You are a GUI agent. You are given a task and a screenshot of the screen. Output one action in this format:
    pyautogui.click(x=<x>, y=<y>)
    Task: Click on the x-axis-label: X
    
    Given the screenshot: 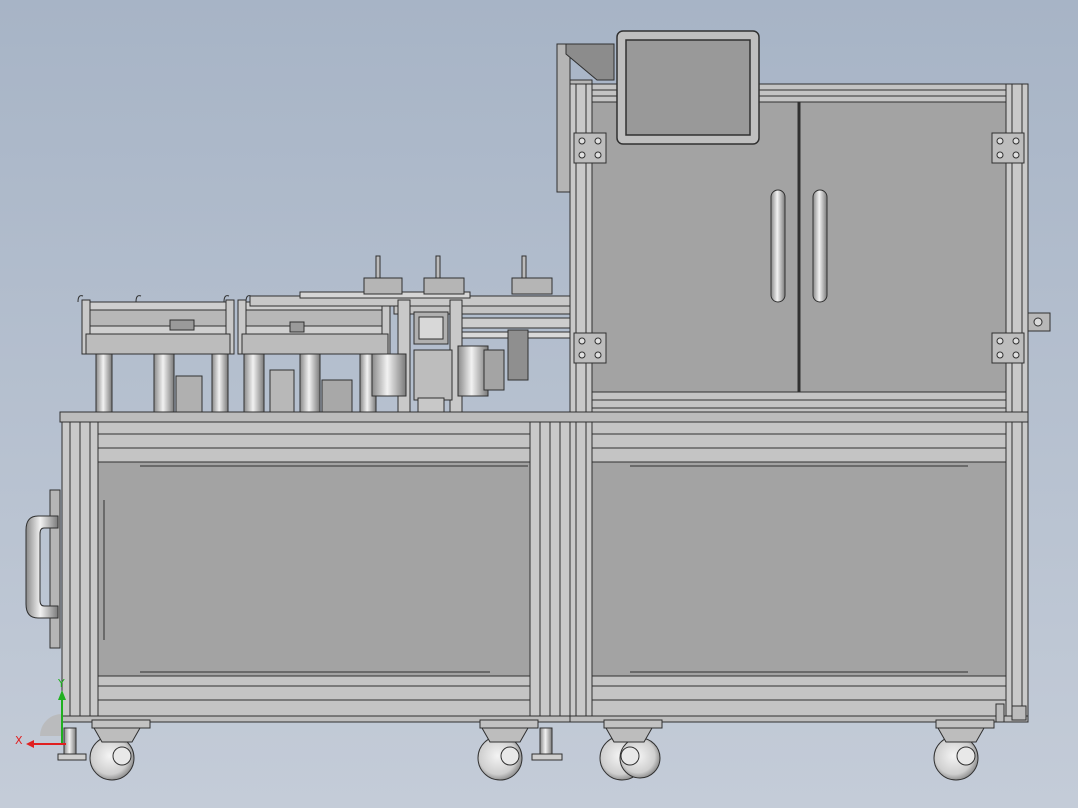 What is the action you would take?
    pyautogui.click(x=19, y=740)
    